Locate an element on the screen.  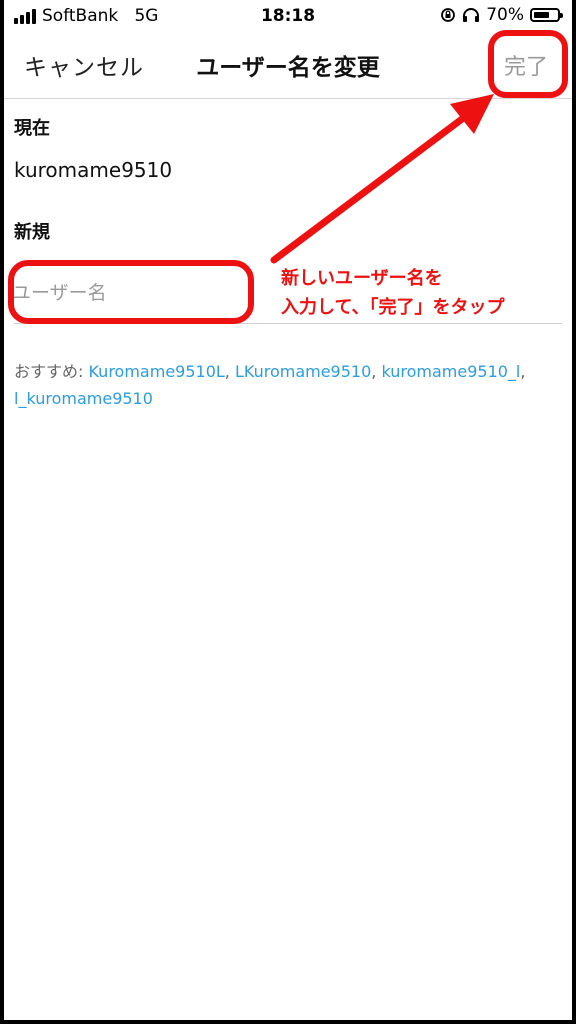
battery-percentage: 70% is located at coordinates (505, 15).